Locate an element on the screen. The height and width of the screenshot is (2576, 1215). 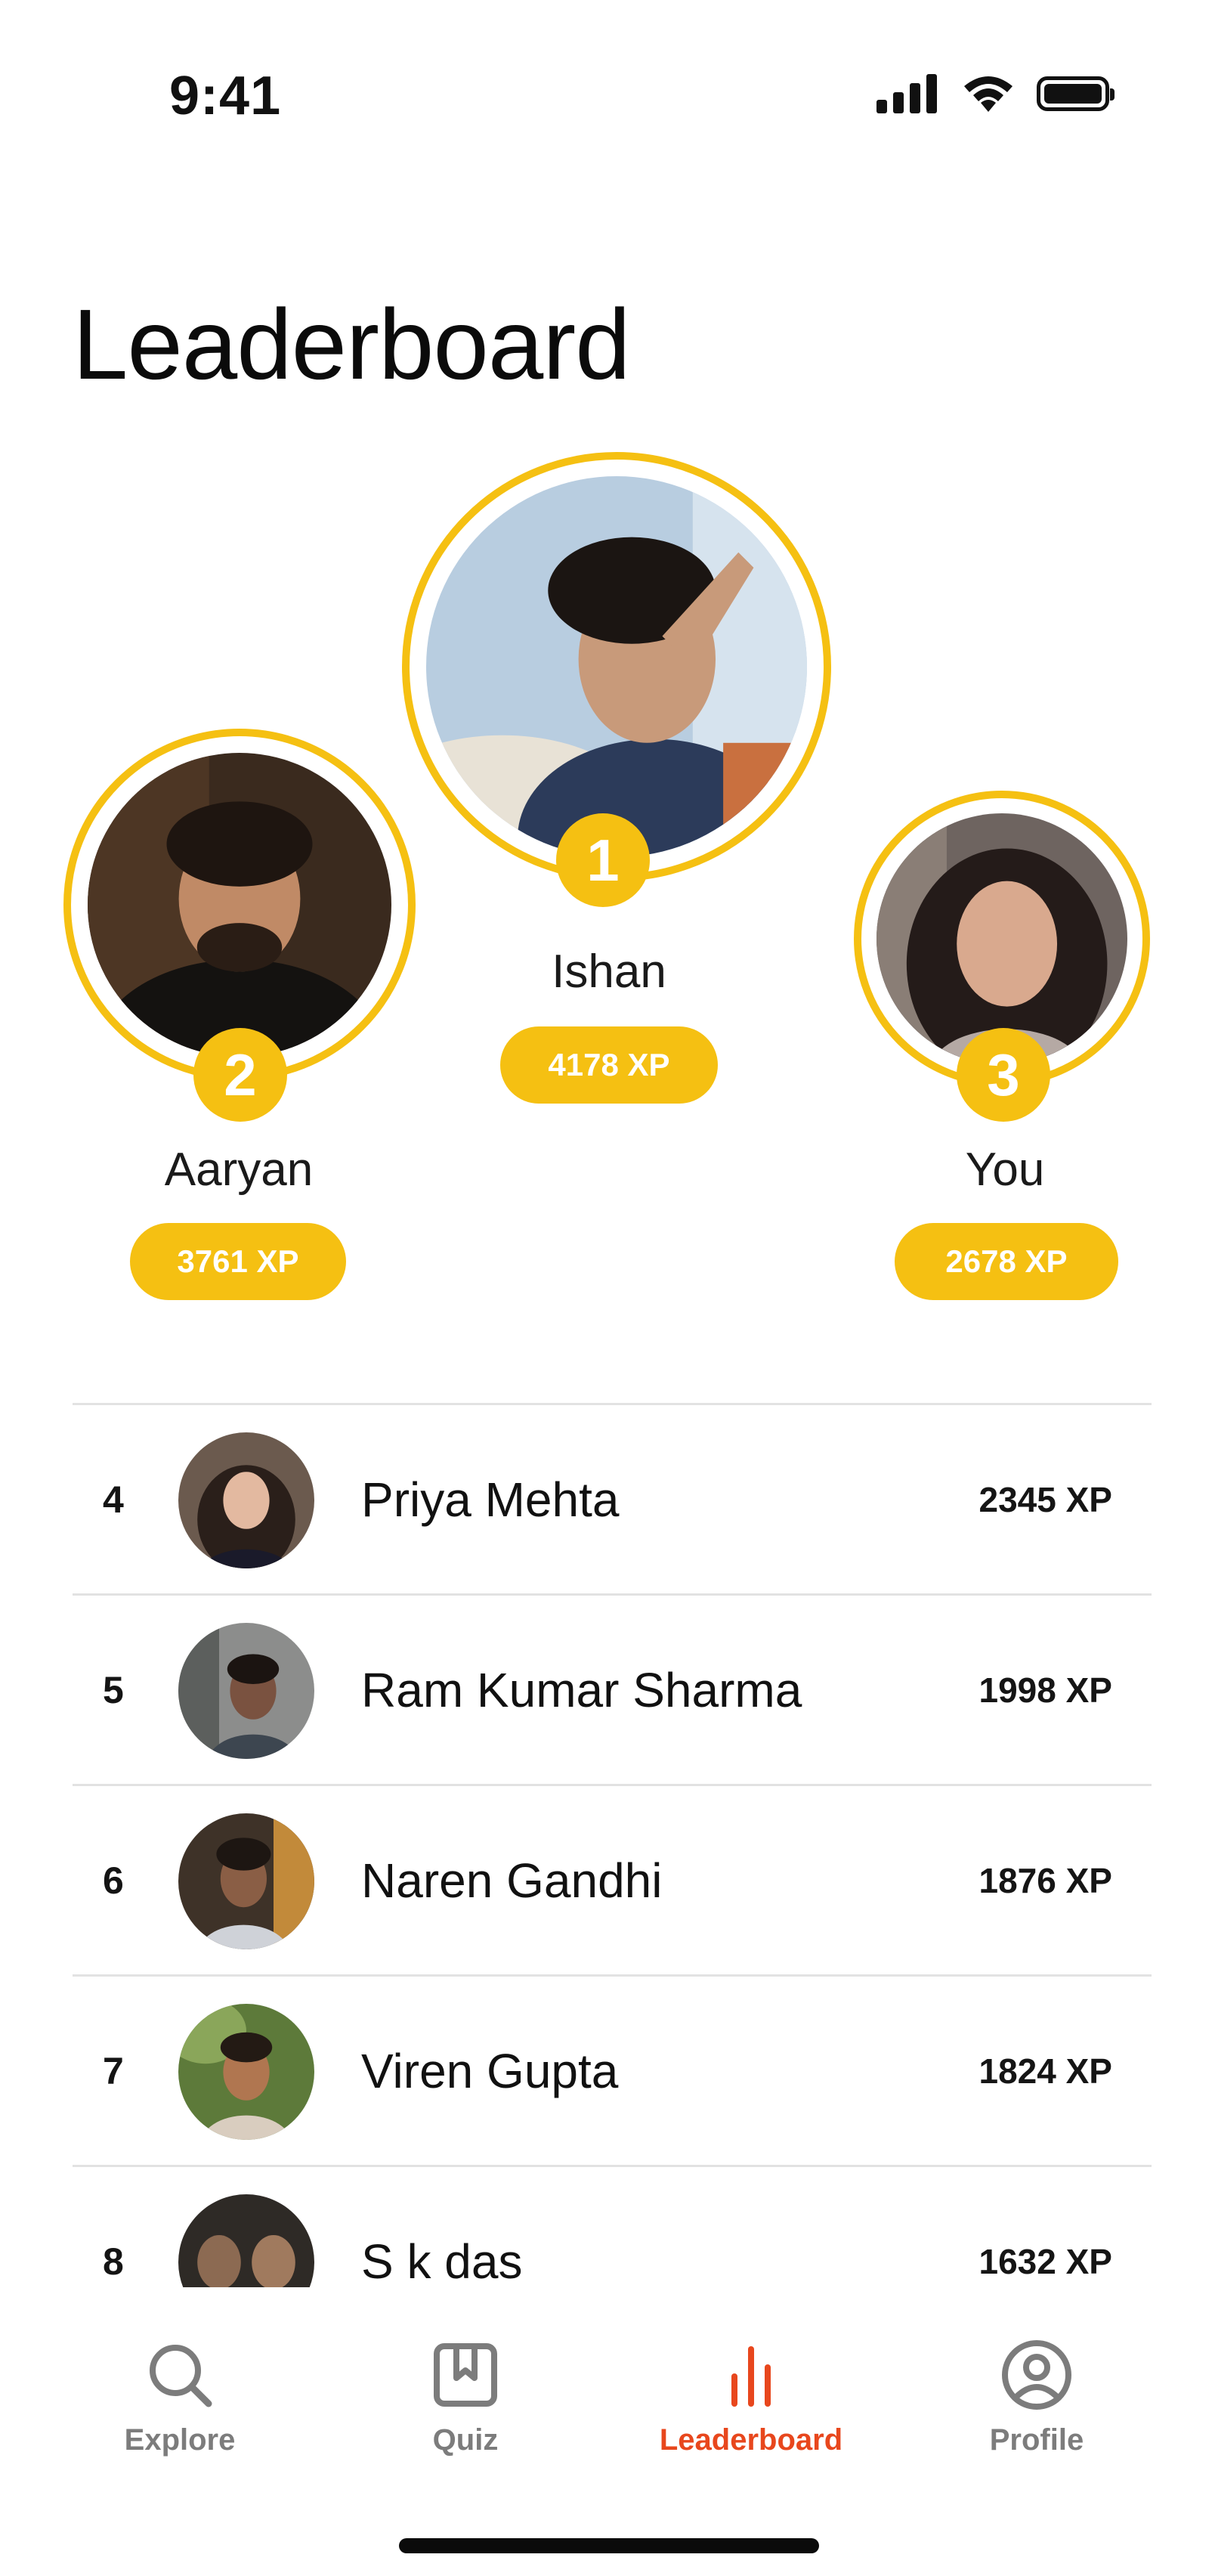
tab-label: Profile is located at coordinates (1036, 2440).